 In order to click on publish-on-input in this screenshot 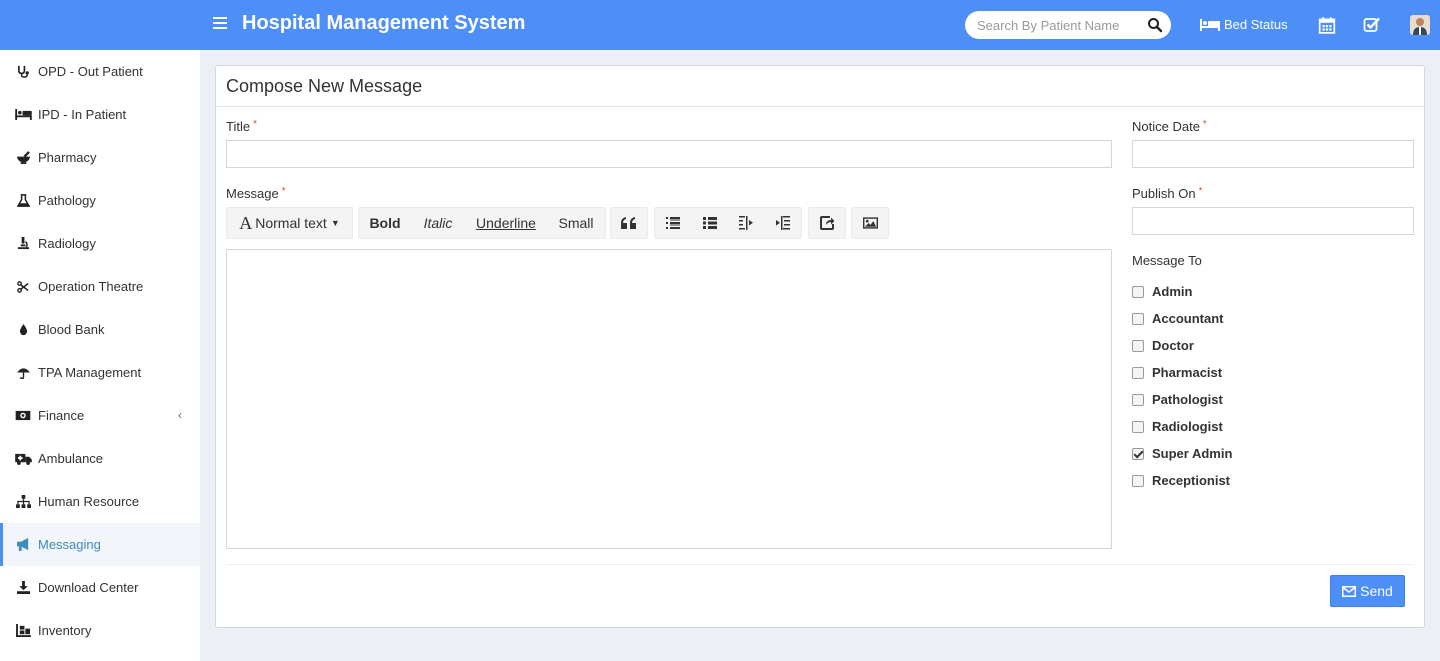, I will do `click(1273, 221)`.